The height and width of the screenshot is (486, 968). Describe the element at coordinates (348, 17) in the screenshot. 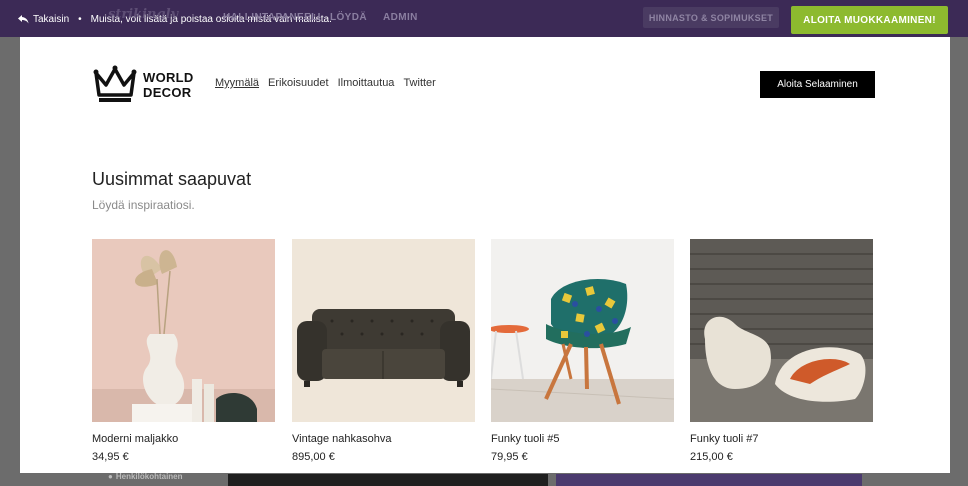

I see `nav-find: LÖYDÄ` at that location.